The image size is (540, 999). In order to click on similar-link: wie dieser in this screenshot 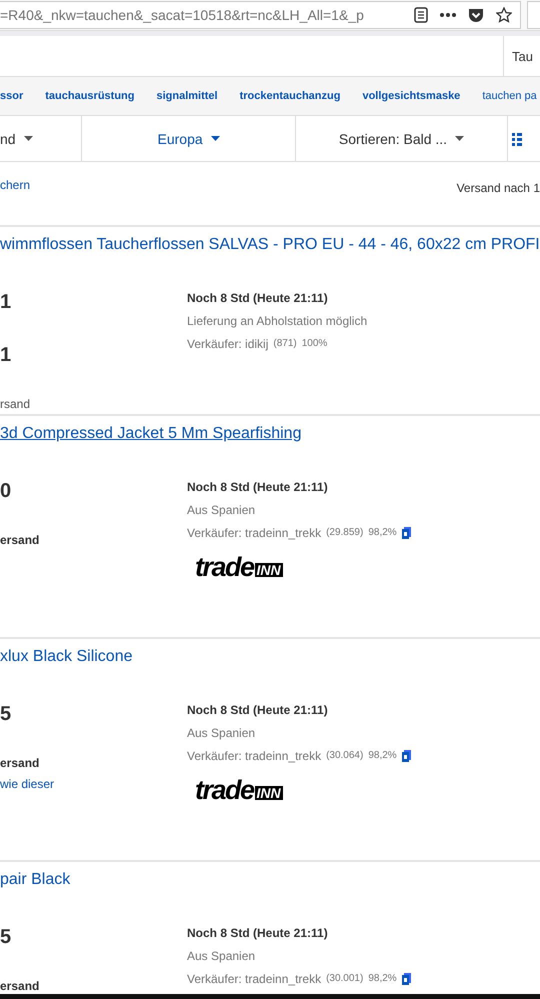, I will do `click(93, 784)`.